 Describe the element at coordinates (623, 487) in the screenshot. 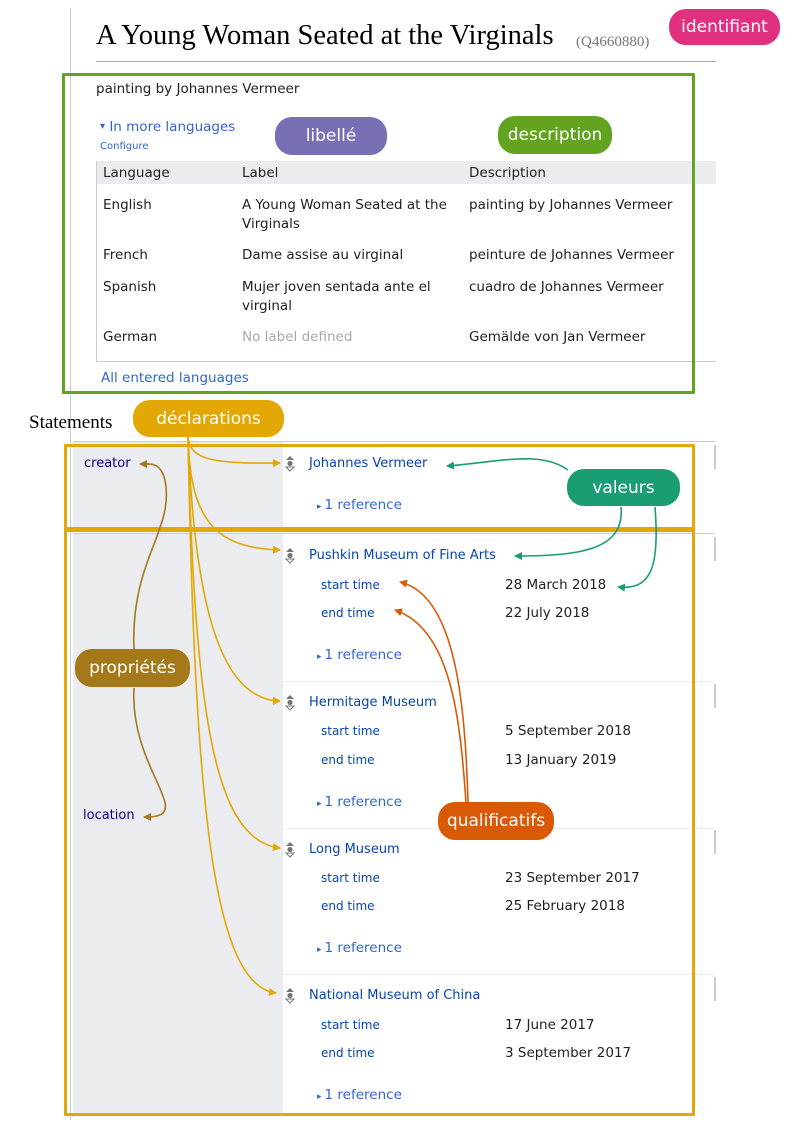

I see `annotation-valeurs: valeurs` at that location.